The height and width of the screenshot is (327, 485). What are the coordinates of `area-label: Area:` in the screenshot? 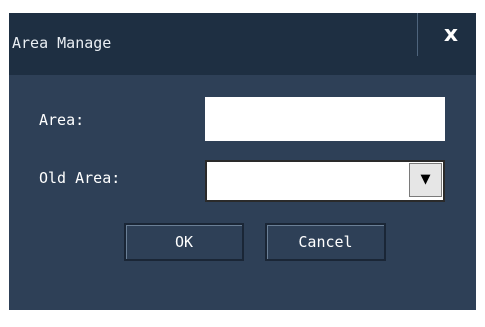 It's located at (62, 120).